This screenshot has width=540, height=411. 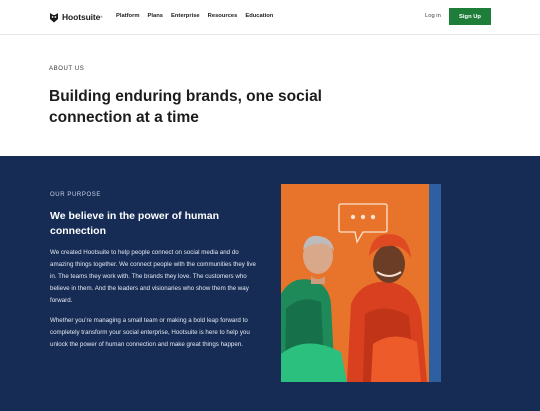 What do you see at coordinates (81, 17) in the screenshot?
I see `logo-text: Hootsuite` at bounding box center [81, 17].